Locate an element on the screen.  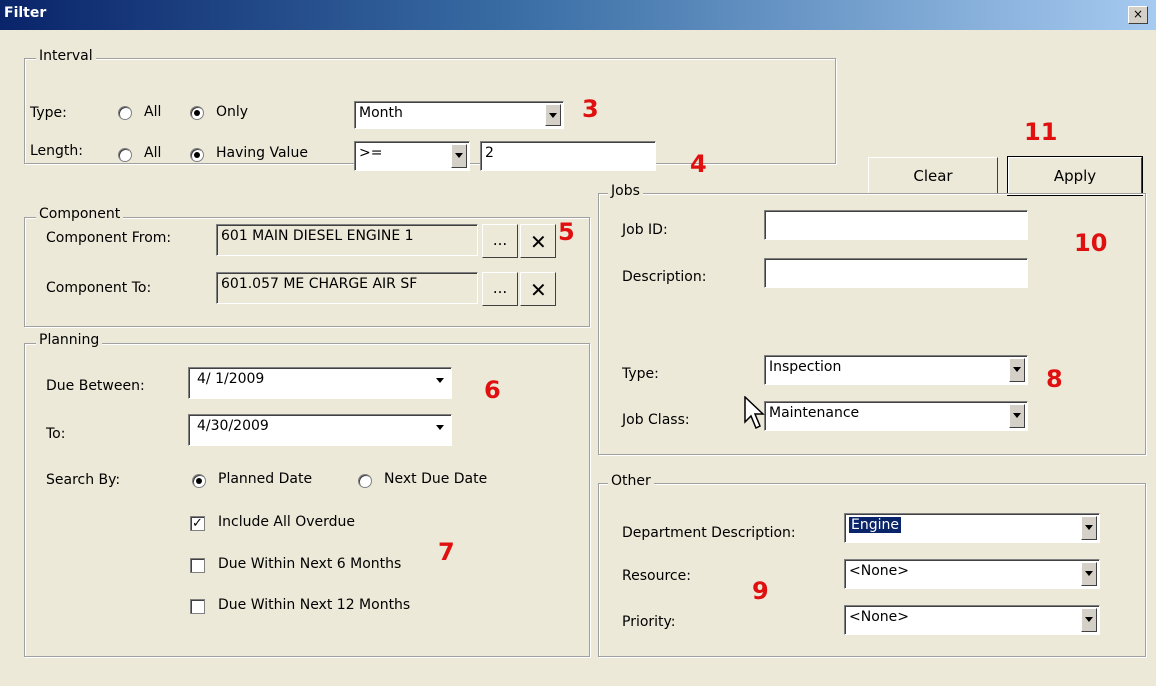
resource-value: <None> is located at coordinates (879, 571).